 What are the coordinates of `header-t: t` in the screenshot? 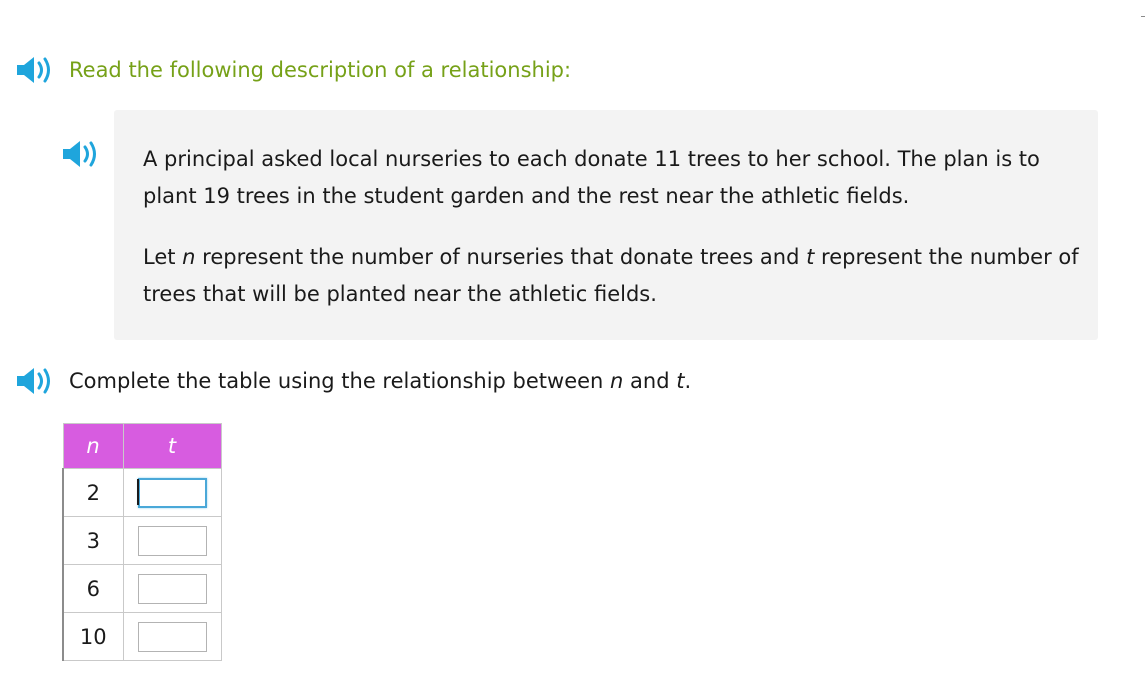 It's located at (172, 446).